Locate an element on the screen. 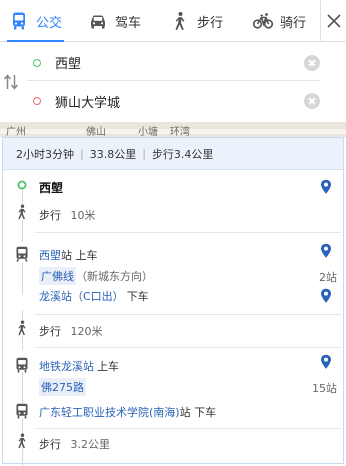 The image size is (346, 466). alight-step-1: 龙溪站（C口出） 下车 is located at coordinates (94, 296).